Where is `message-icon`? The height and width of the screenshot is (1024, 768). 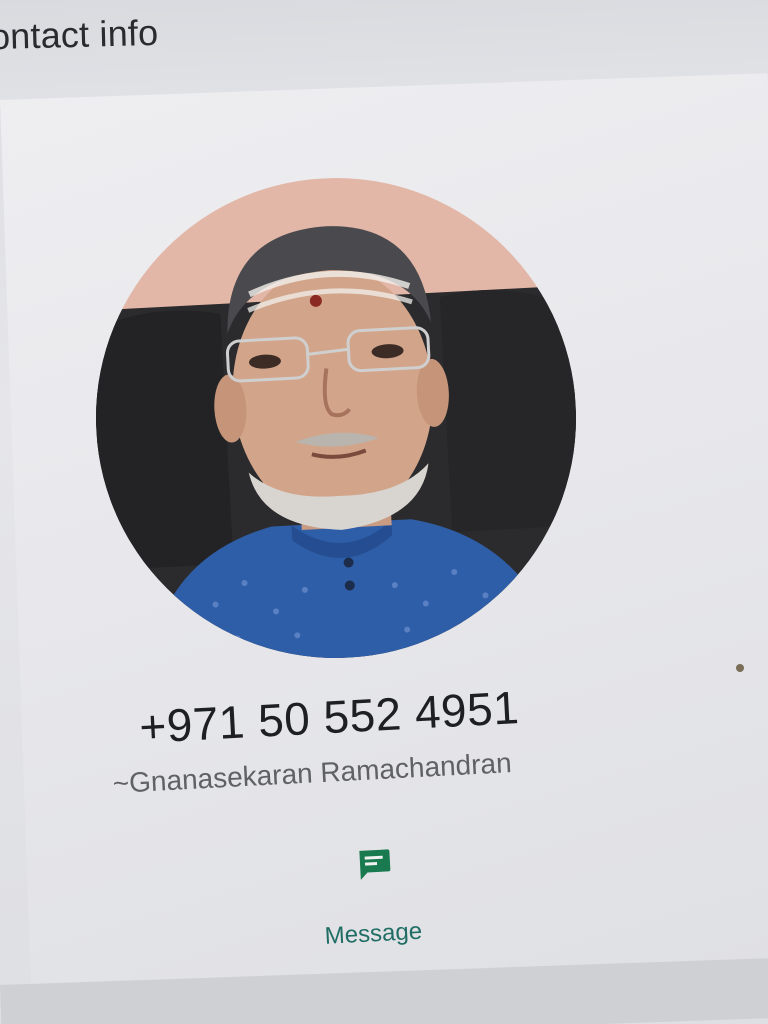
message-icon is located at coordinates (375, 864).